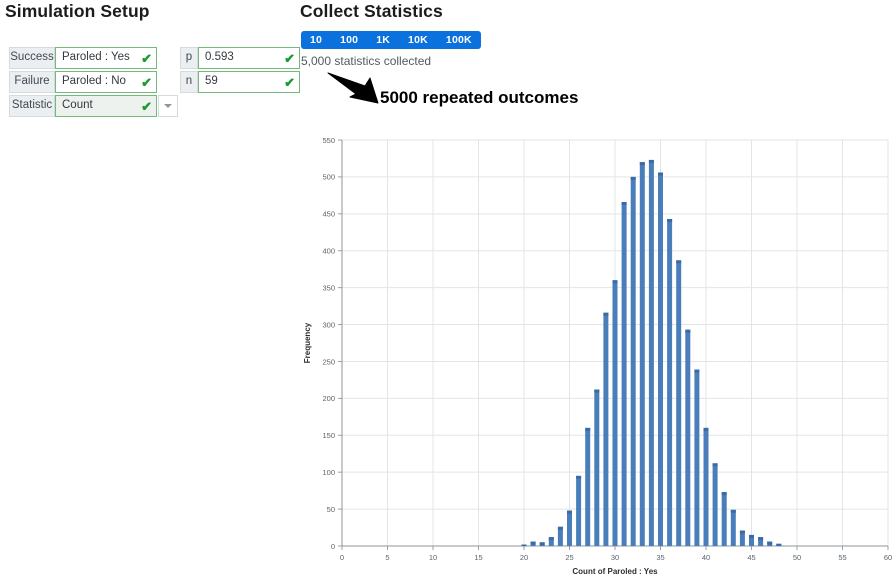 The width and height of the screenshot is (892, 576). I want to click on statistic-dropdown-button, so click(168, 106).